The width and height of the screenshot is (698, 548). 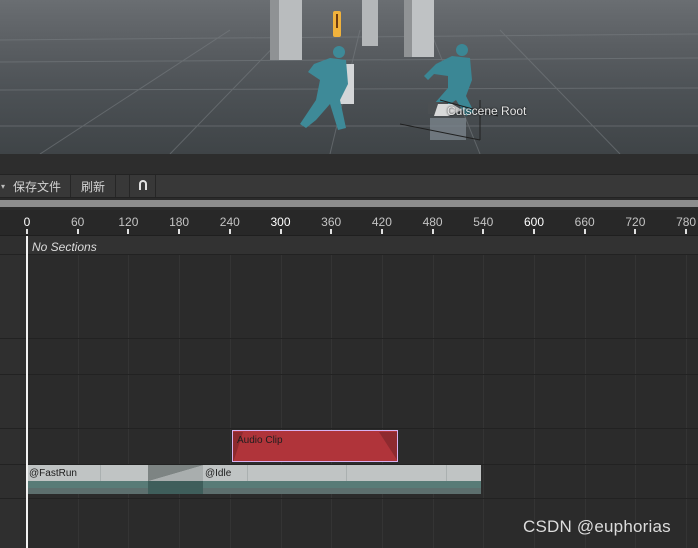 I want to click on ruler-label: 180, so click(x=179, y=222).